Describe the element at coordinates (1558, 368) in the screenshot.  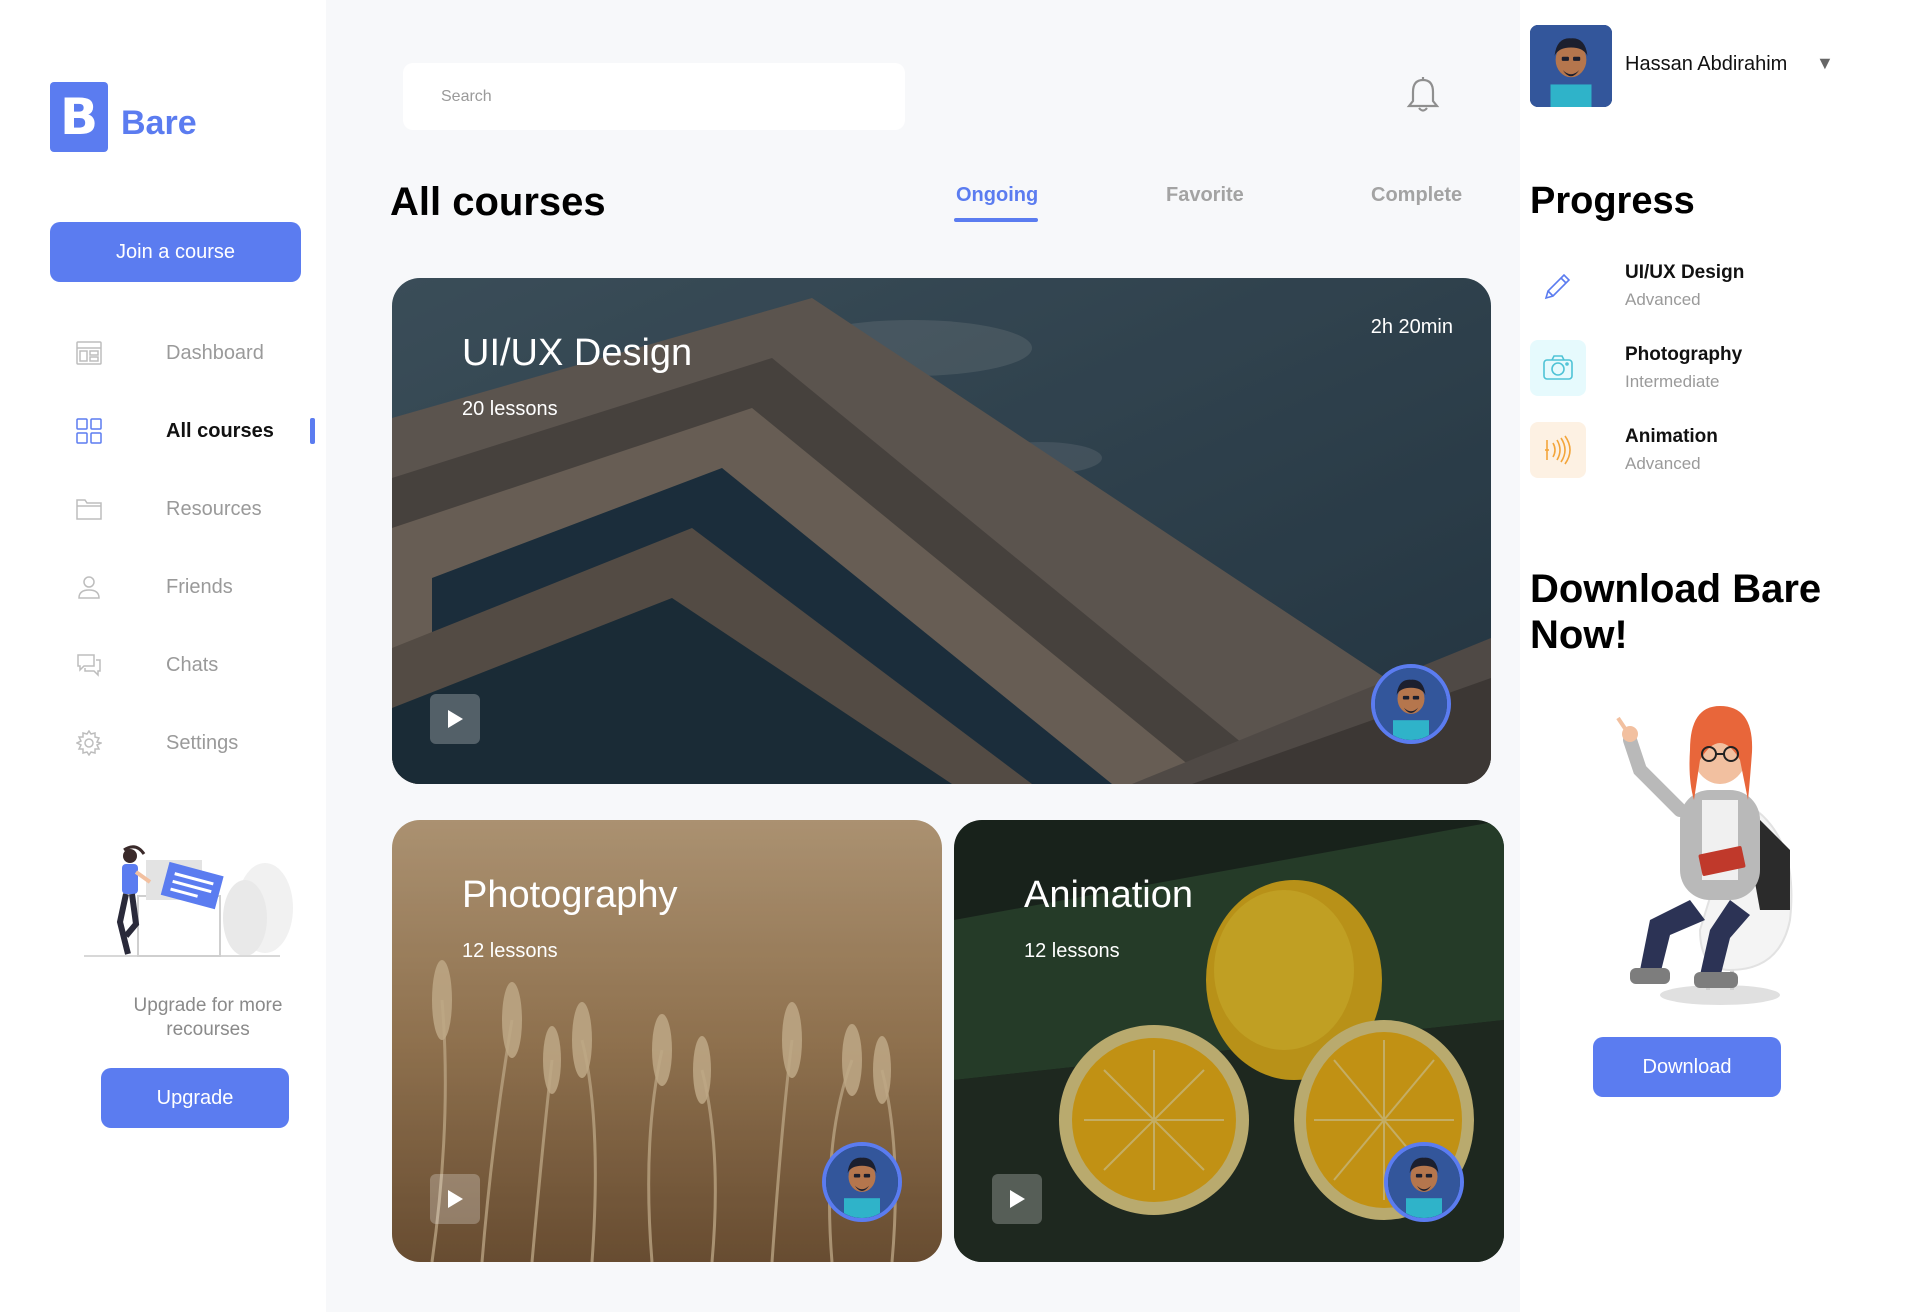
I see `camera-icon` at that location.